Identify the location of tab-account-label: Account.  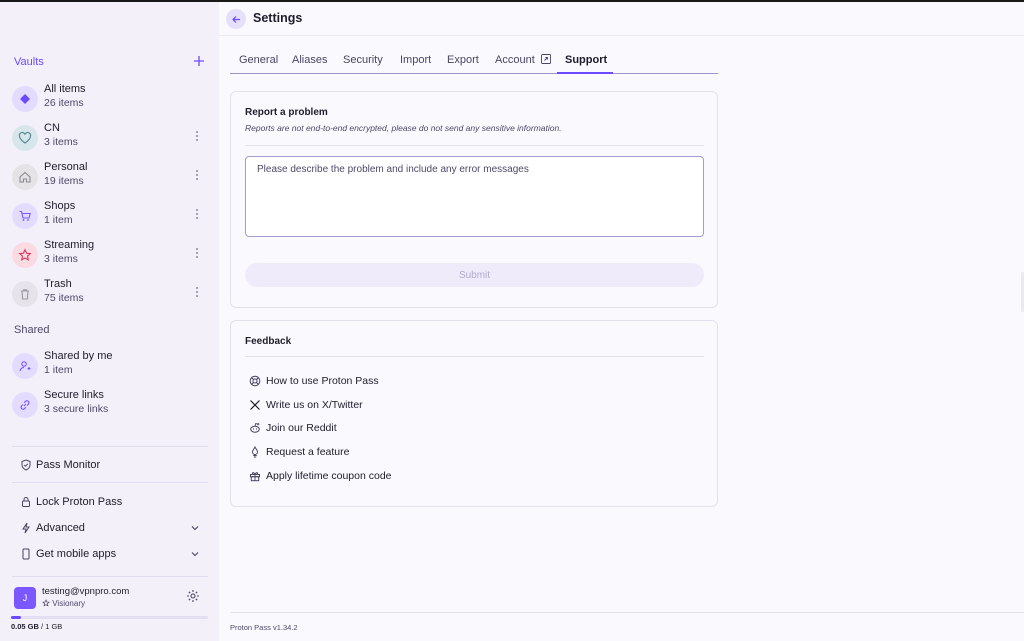
(515, 60).